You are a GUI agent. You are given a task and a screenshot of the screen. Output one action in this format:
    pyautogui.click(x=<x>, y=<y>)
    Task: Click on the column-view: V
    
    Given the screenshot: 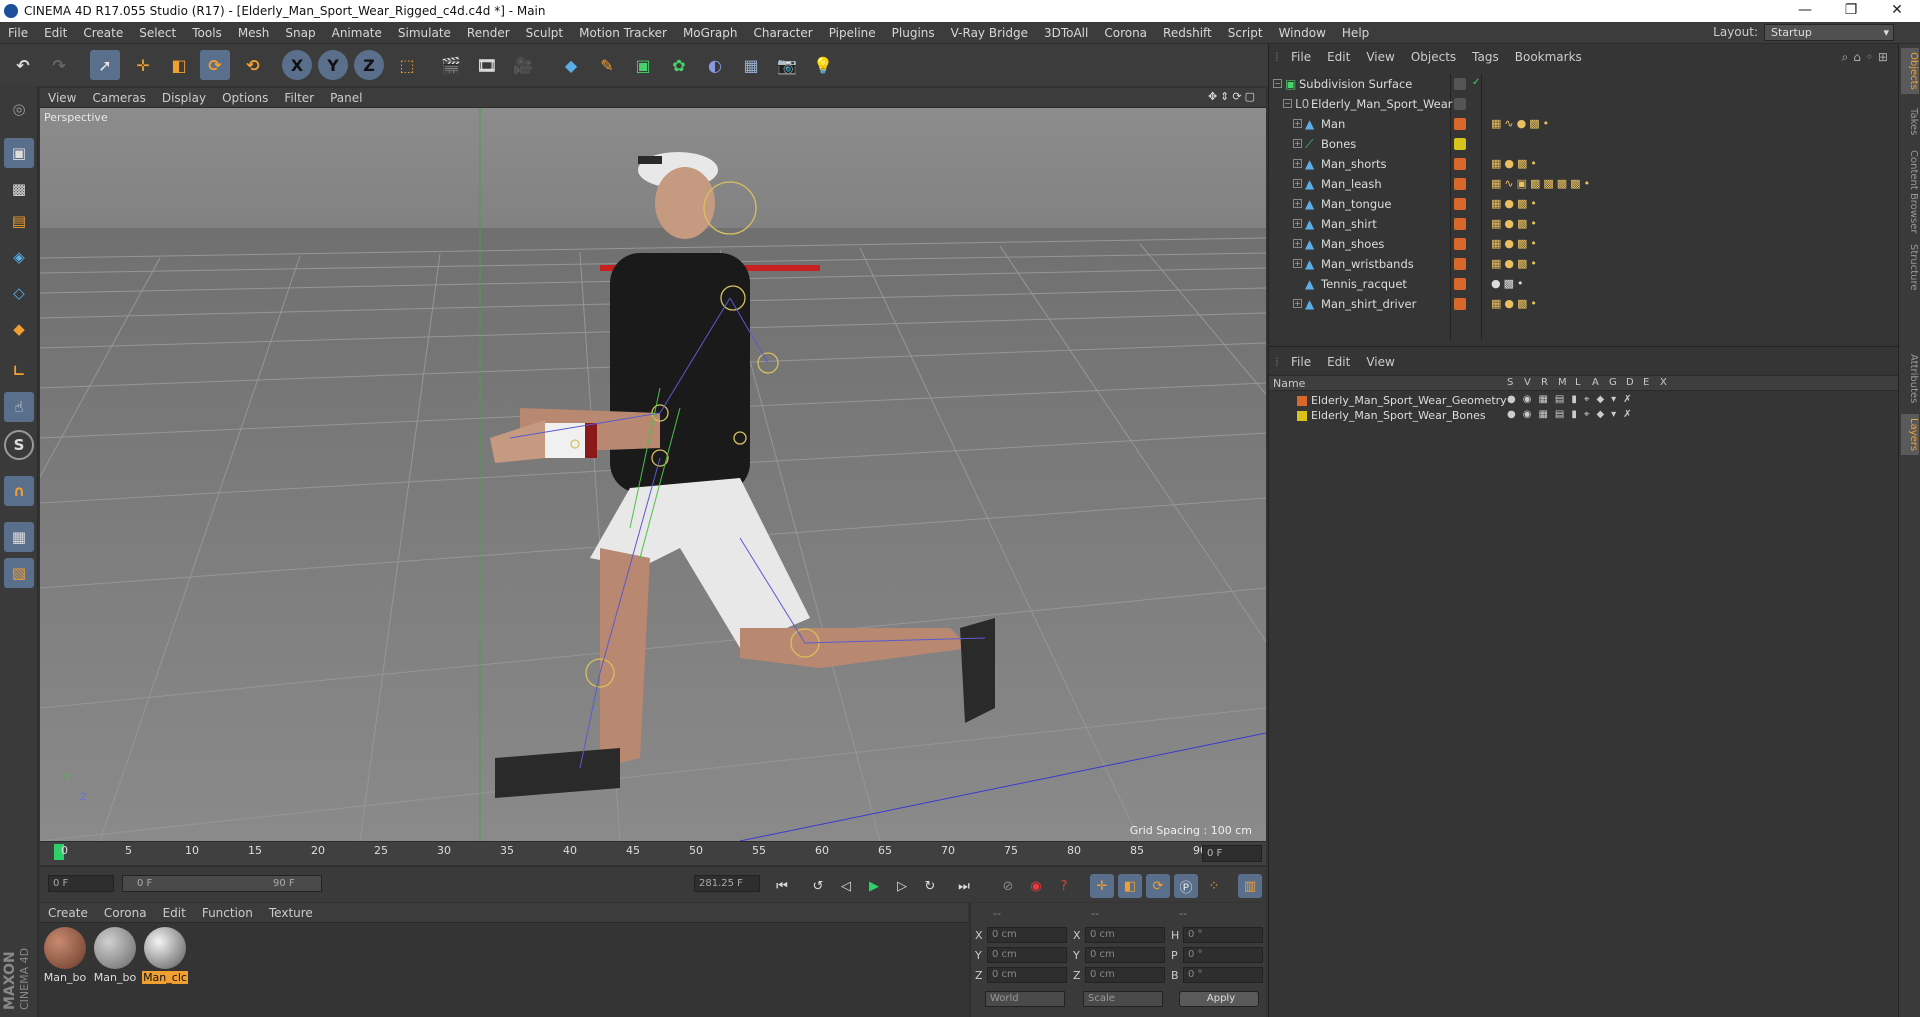 What is the action you would take?
    pyautogui.click(x=1527, y=382)
    